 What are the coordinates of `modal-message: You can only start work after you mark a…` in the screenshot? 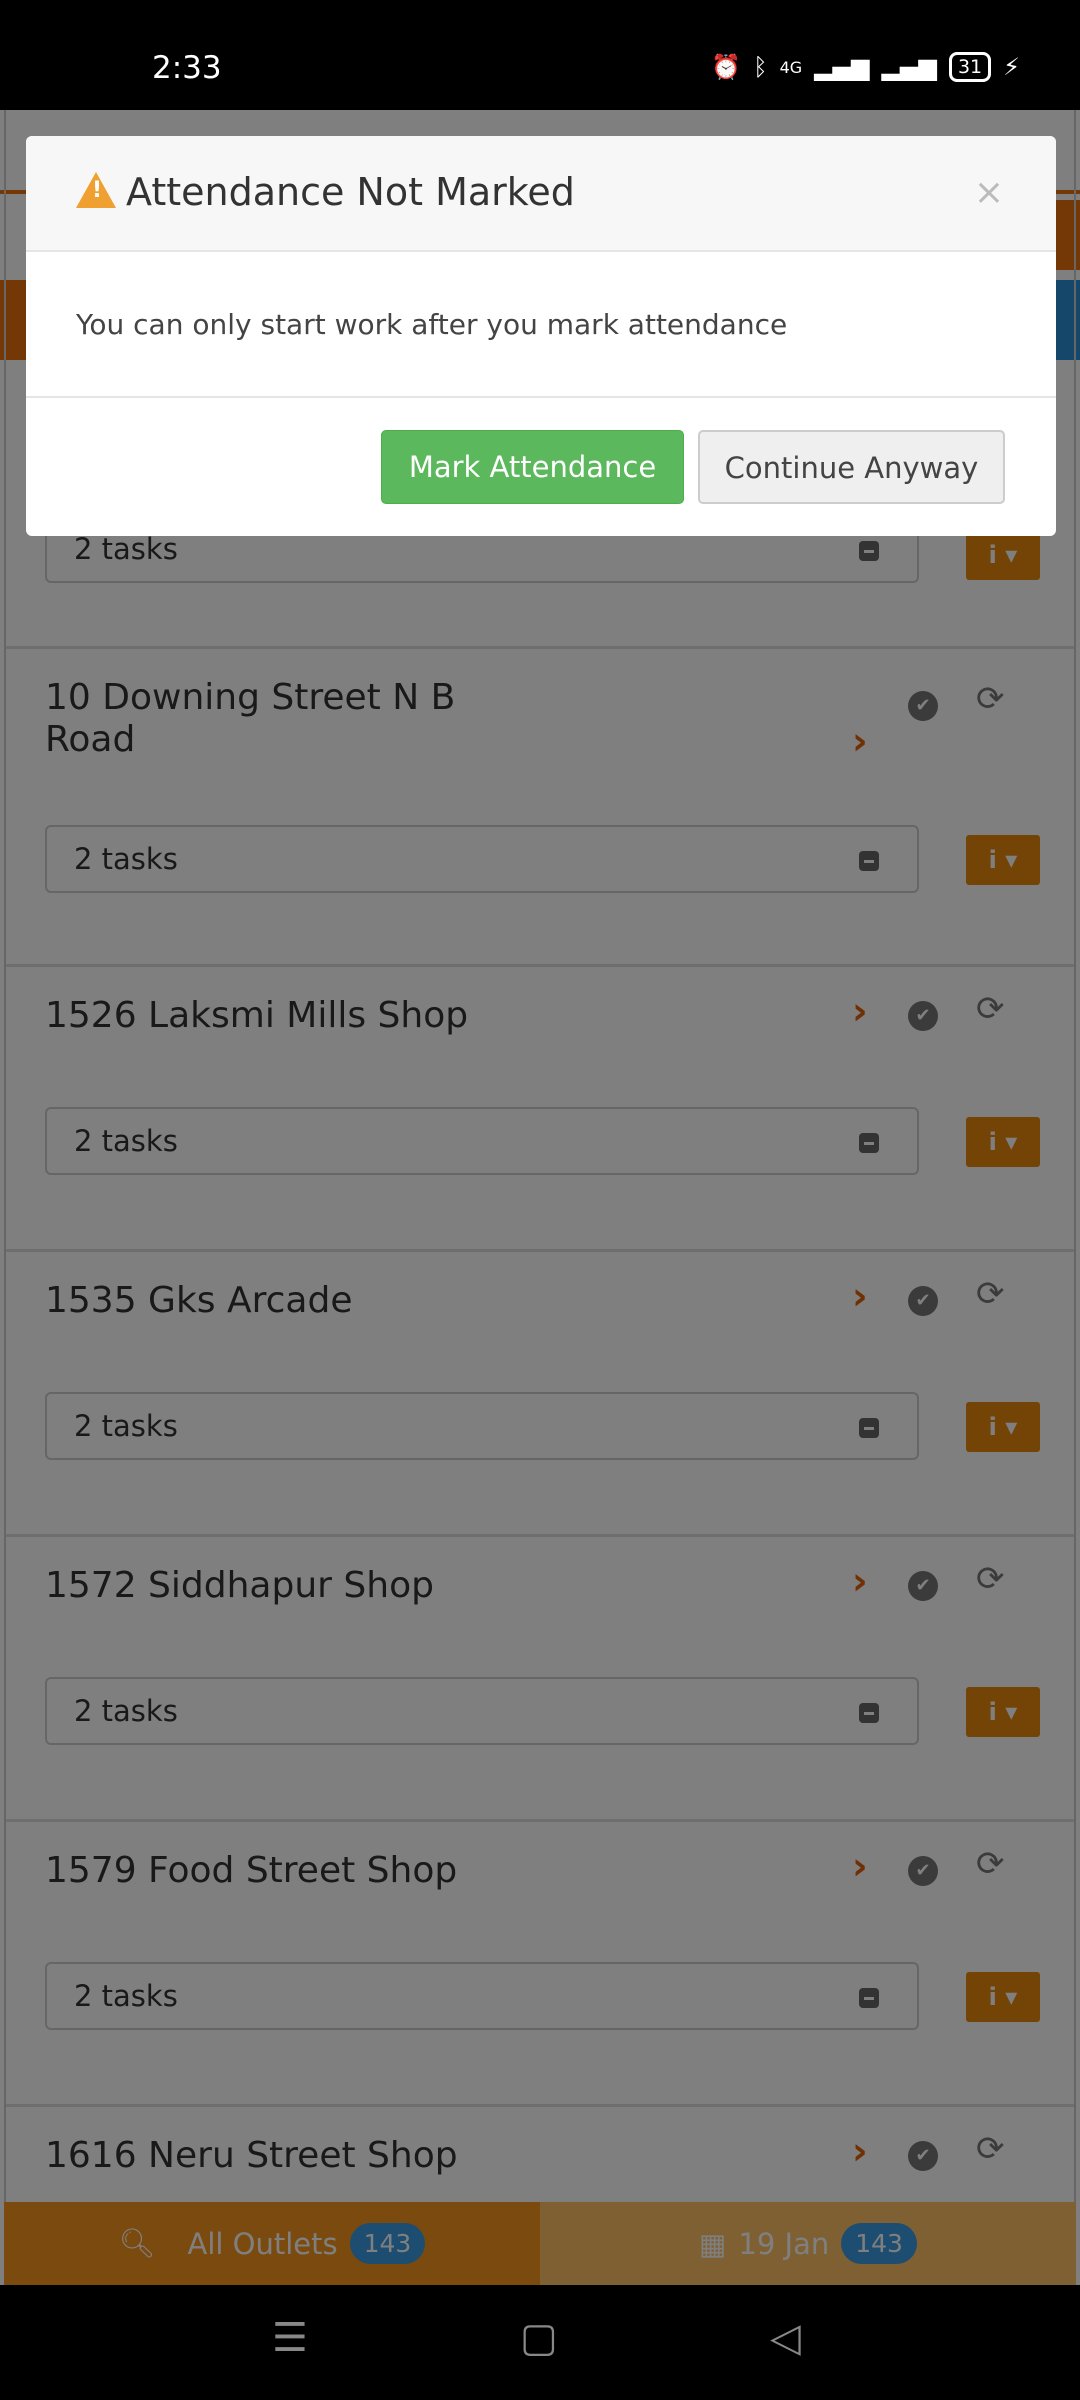 It's located at (541, 325).